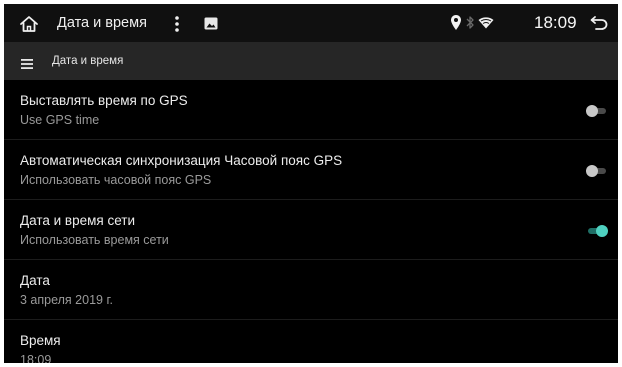  Describe the element at coordinates (311, 341) in the screenshot. I see `setting-time: Время 18:09` at that location.